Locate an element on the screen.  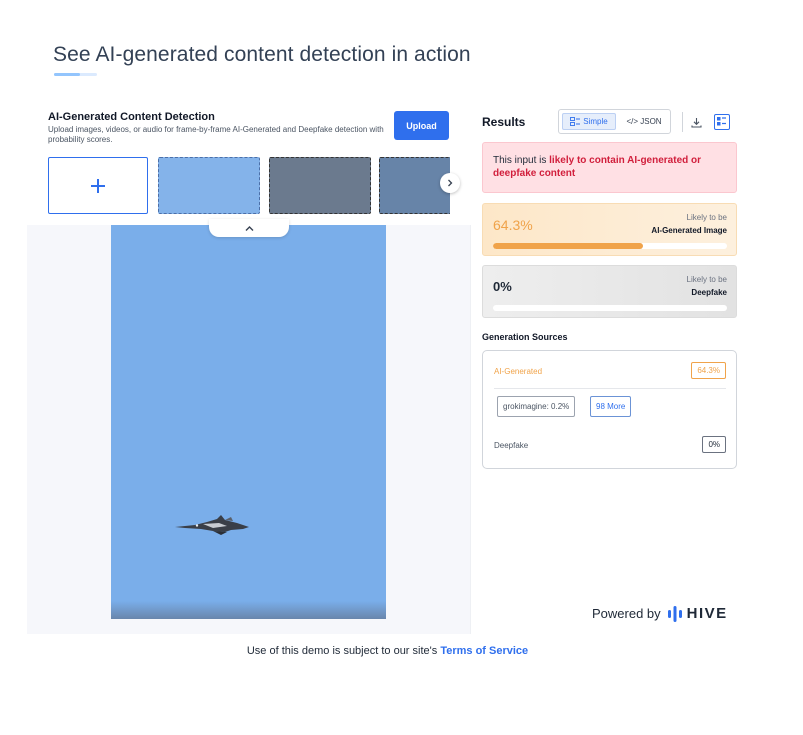
hive-logo: HIVE is located at coordinates (697, 613).